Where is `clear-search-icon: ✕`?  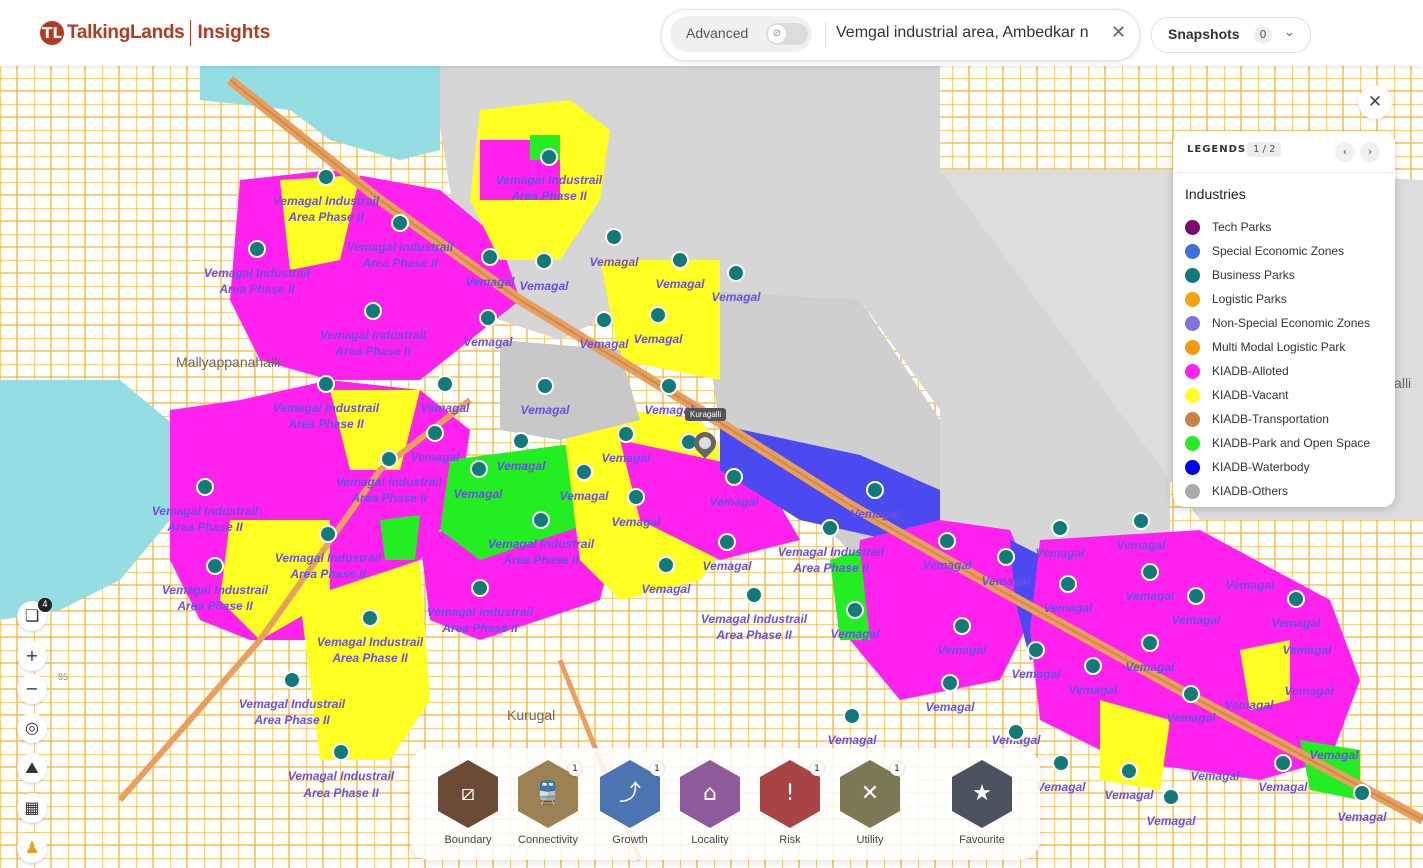 clear-search-icon: ✕ is located at coordinates (1118, 32).